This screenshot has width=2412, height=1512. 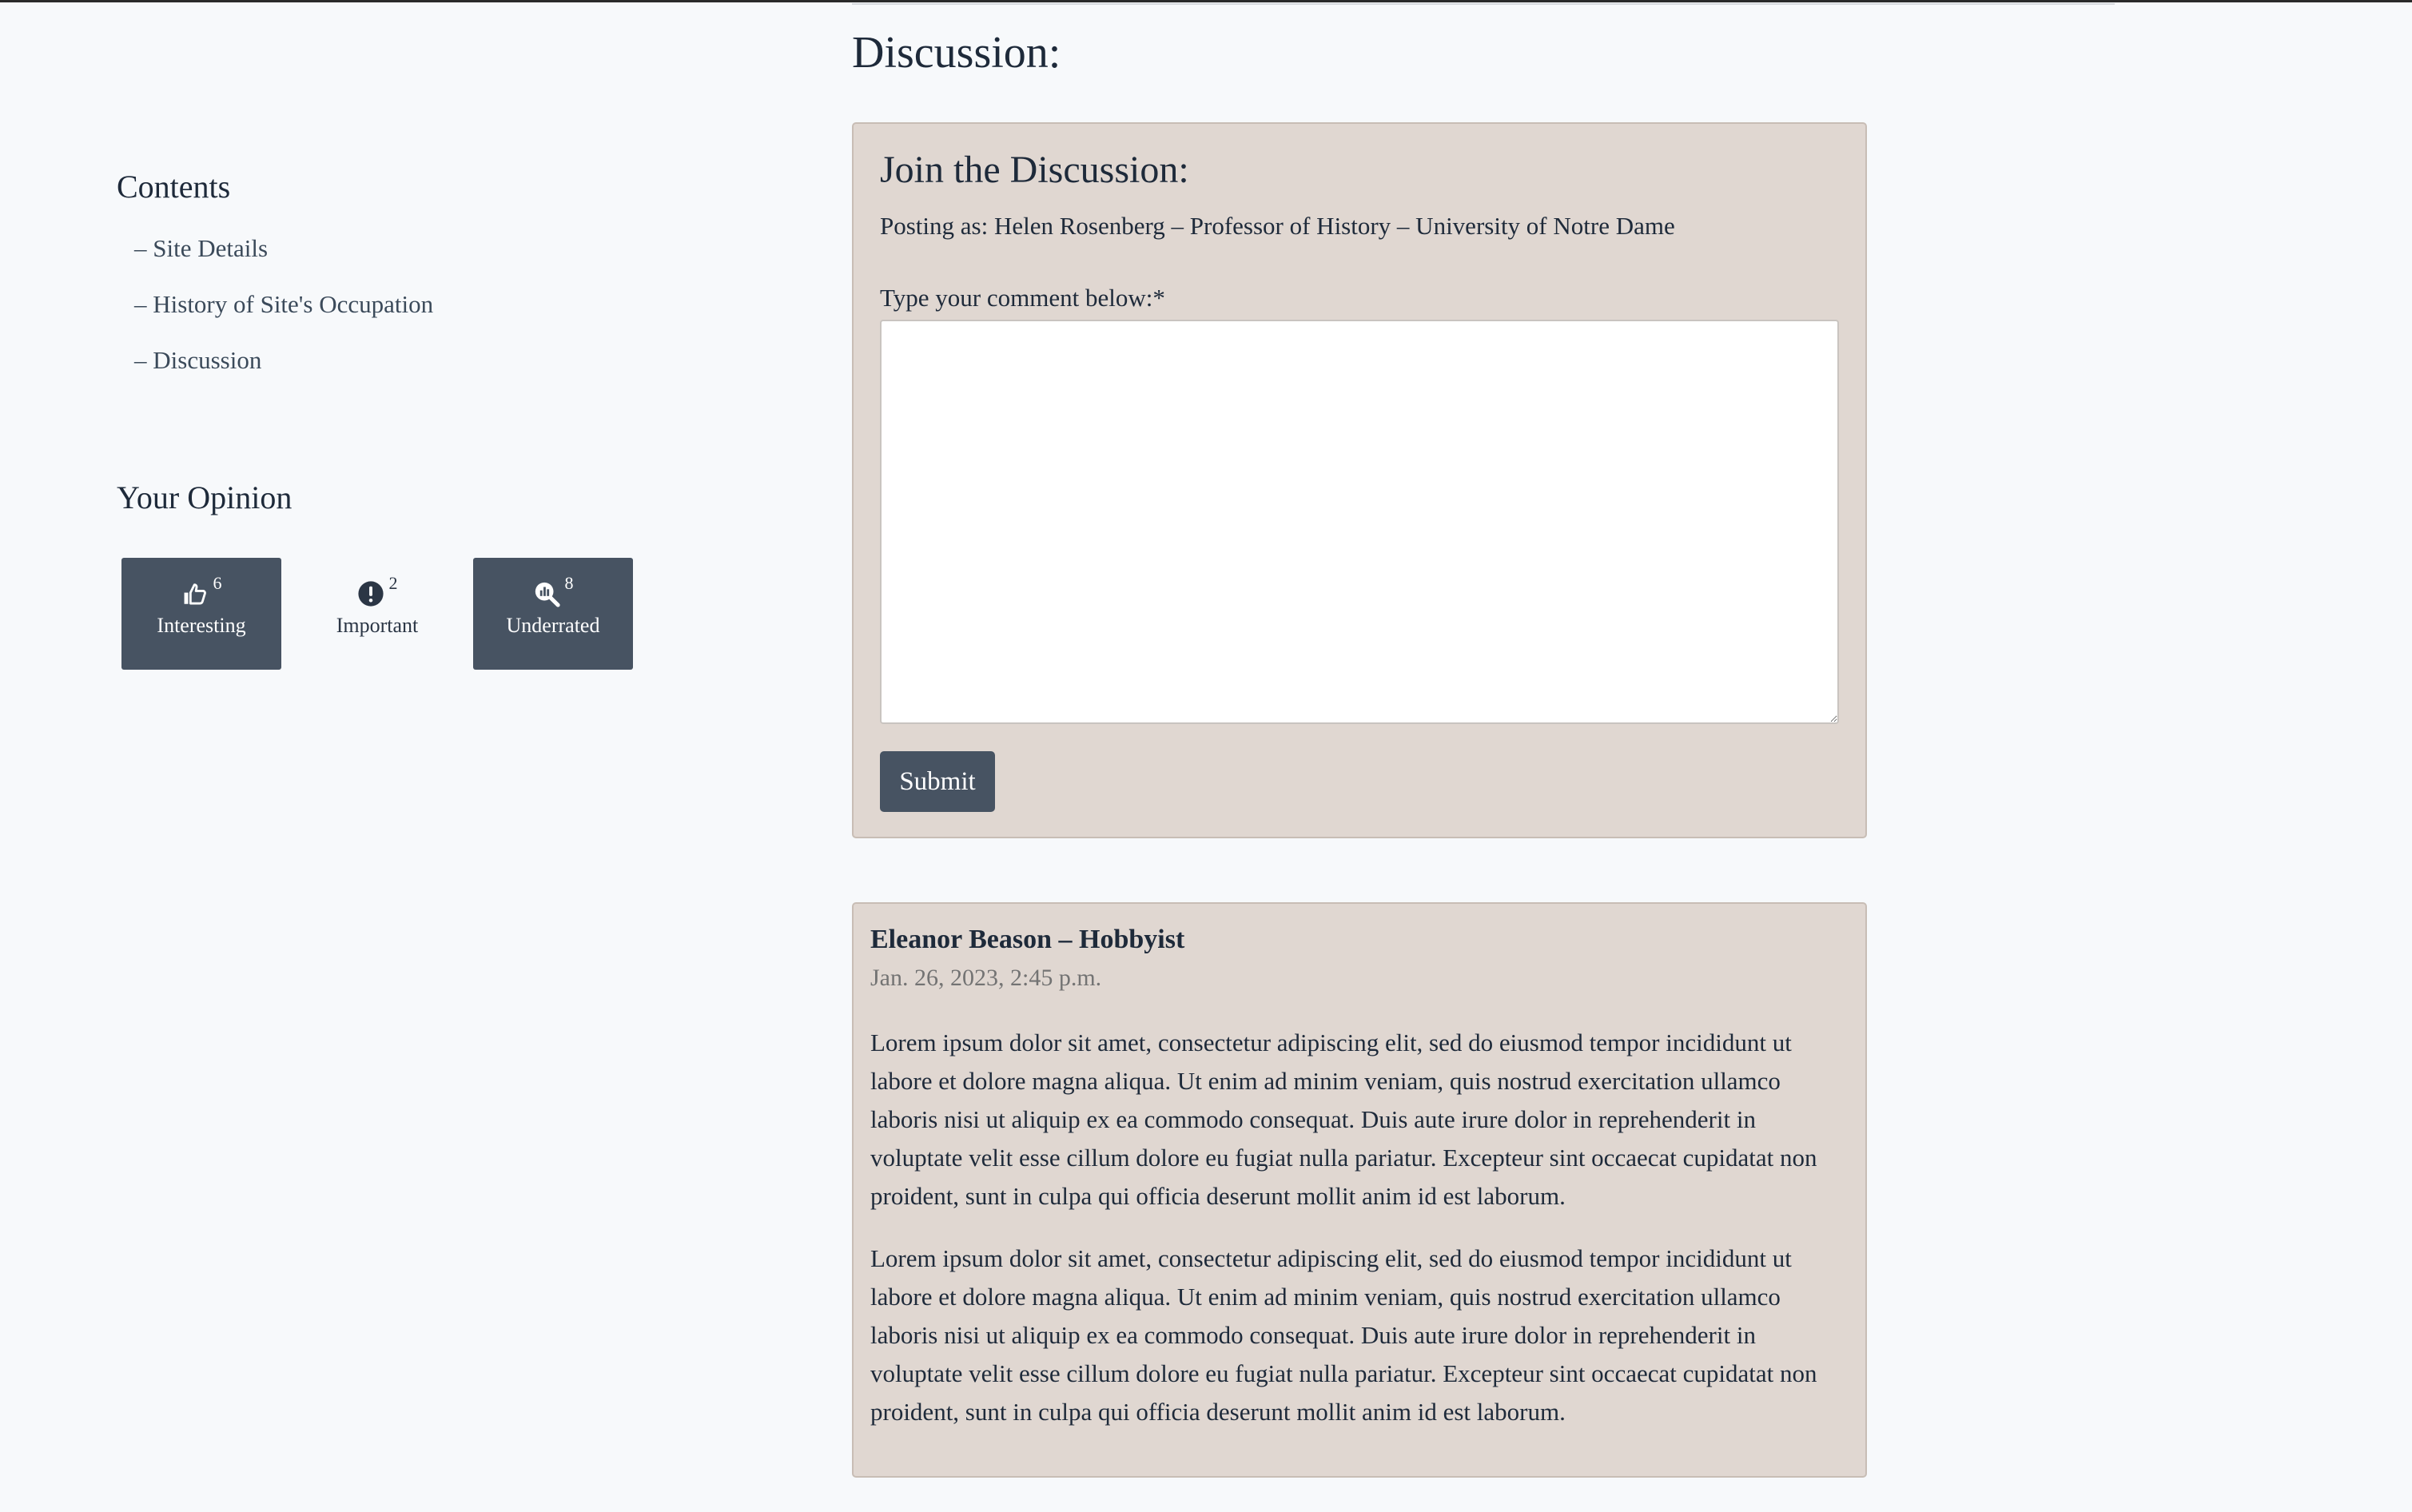 I want to click on comment-textarea, so click(x=1359, y=522).